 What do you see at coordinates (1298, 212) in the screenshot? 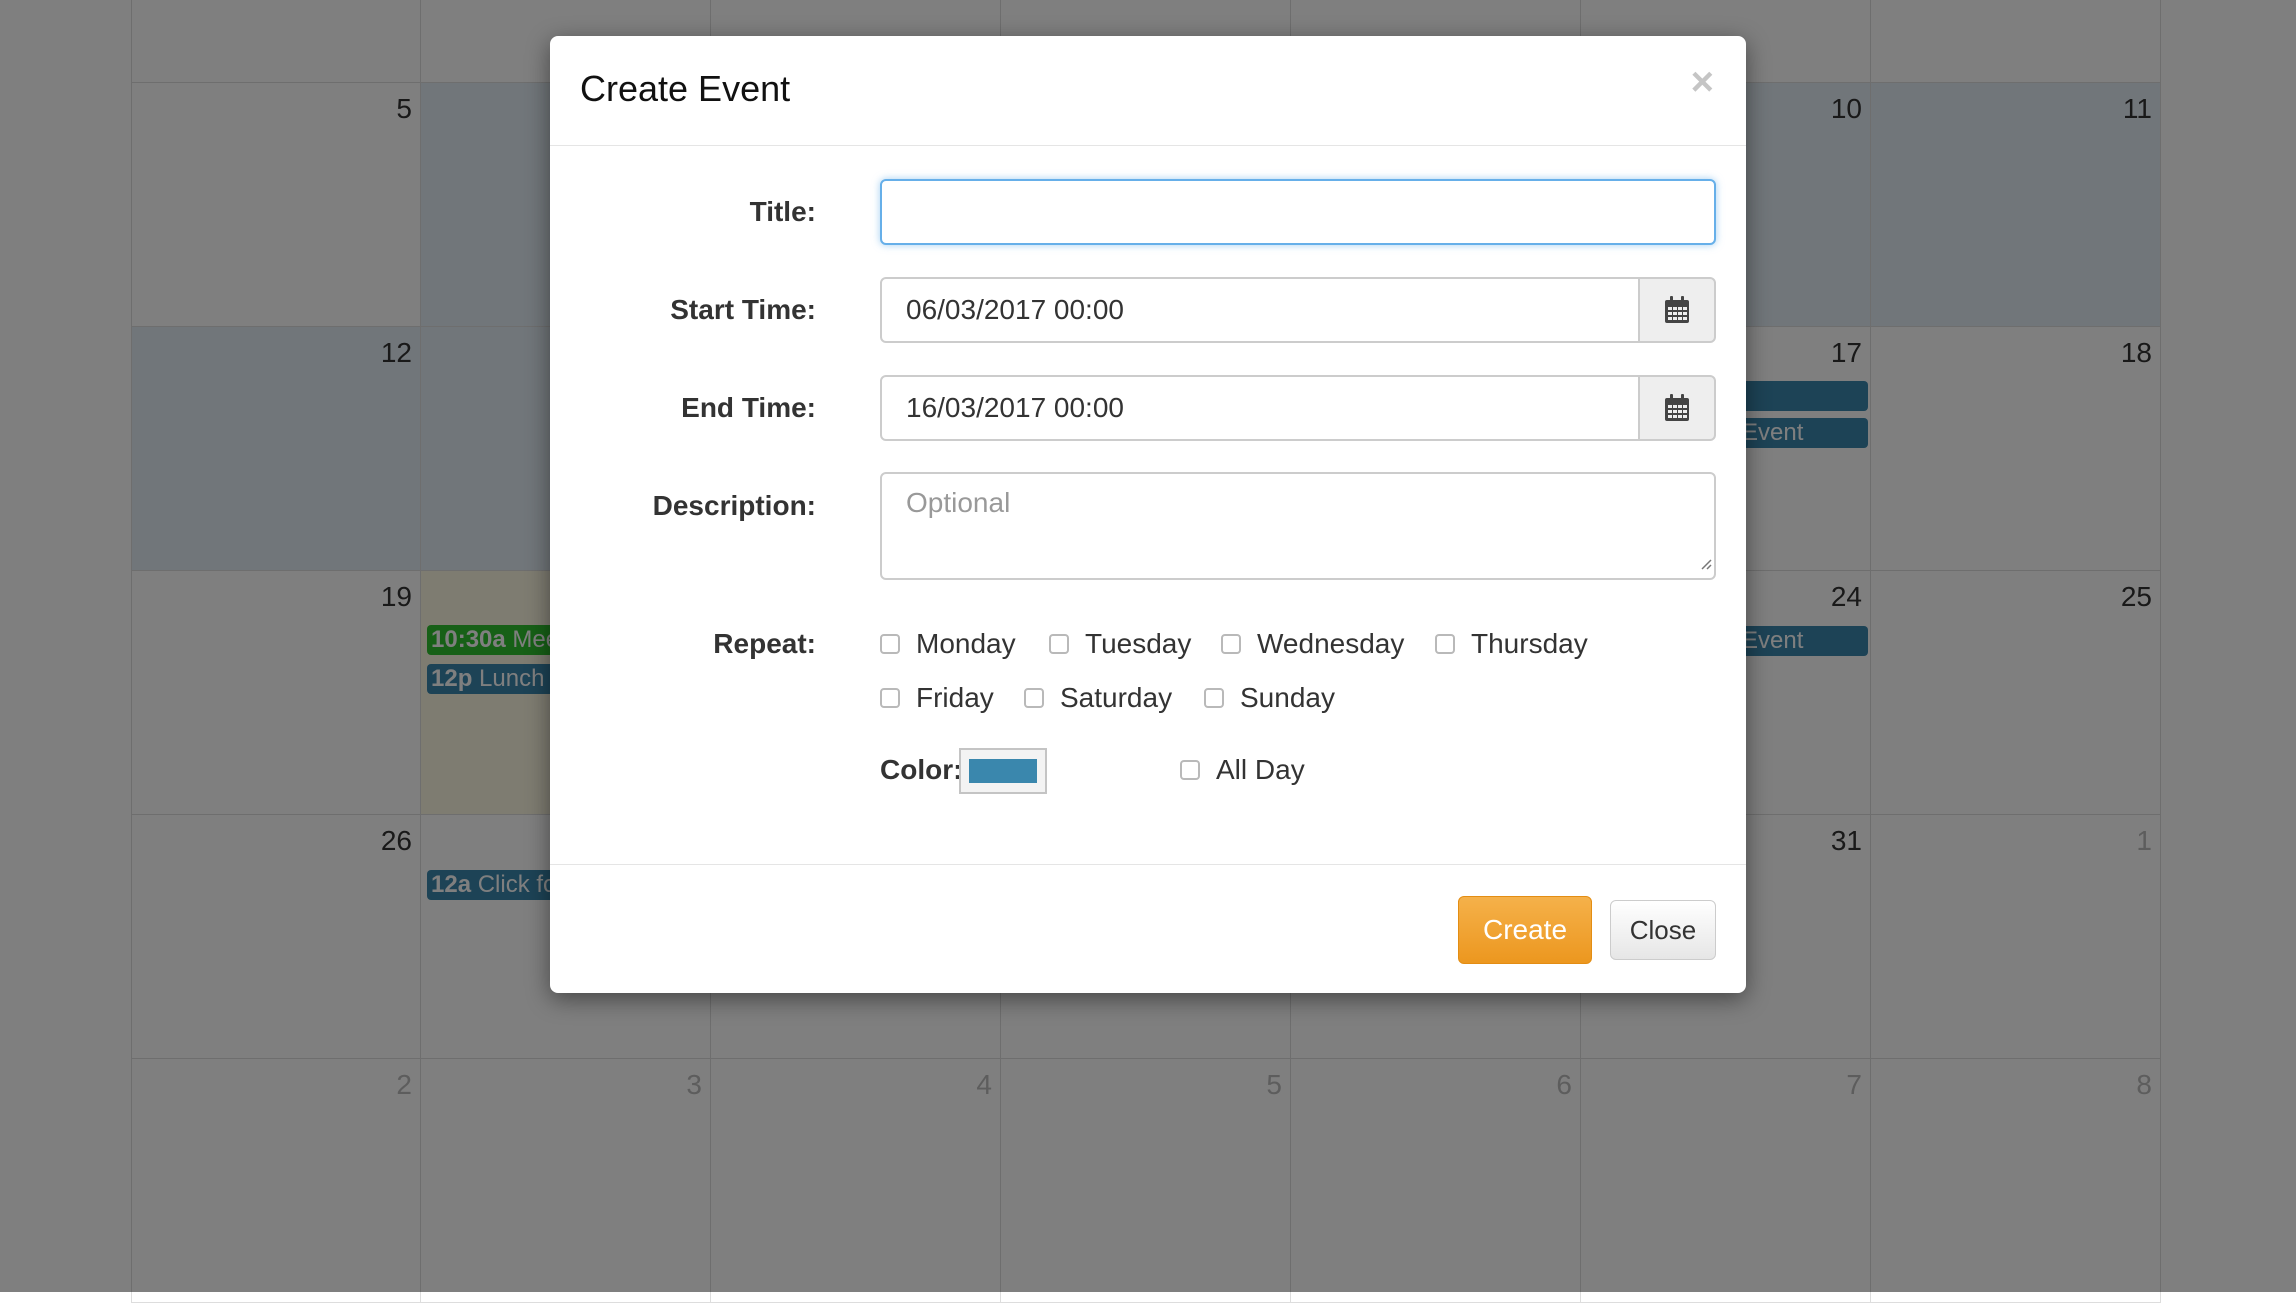
I see `title-input` at bounding box center [1298, 212].